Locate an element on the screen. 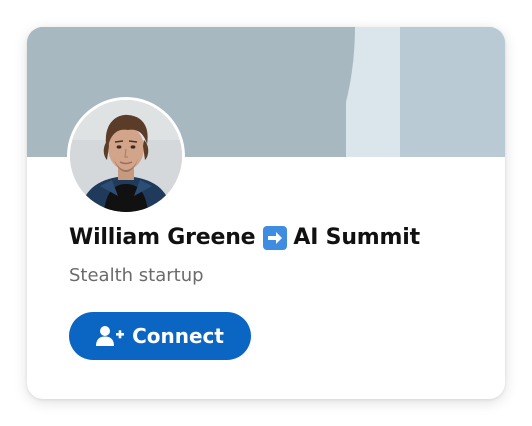 The width and height of the screenshot is (532, 426). add-person-icon is located at coordinates (110, 336).